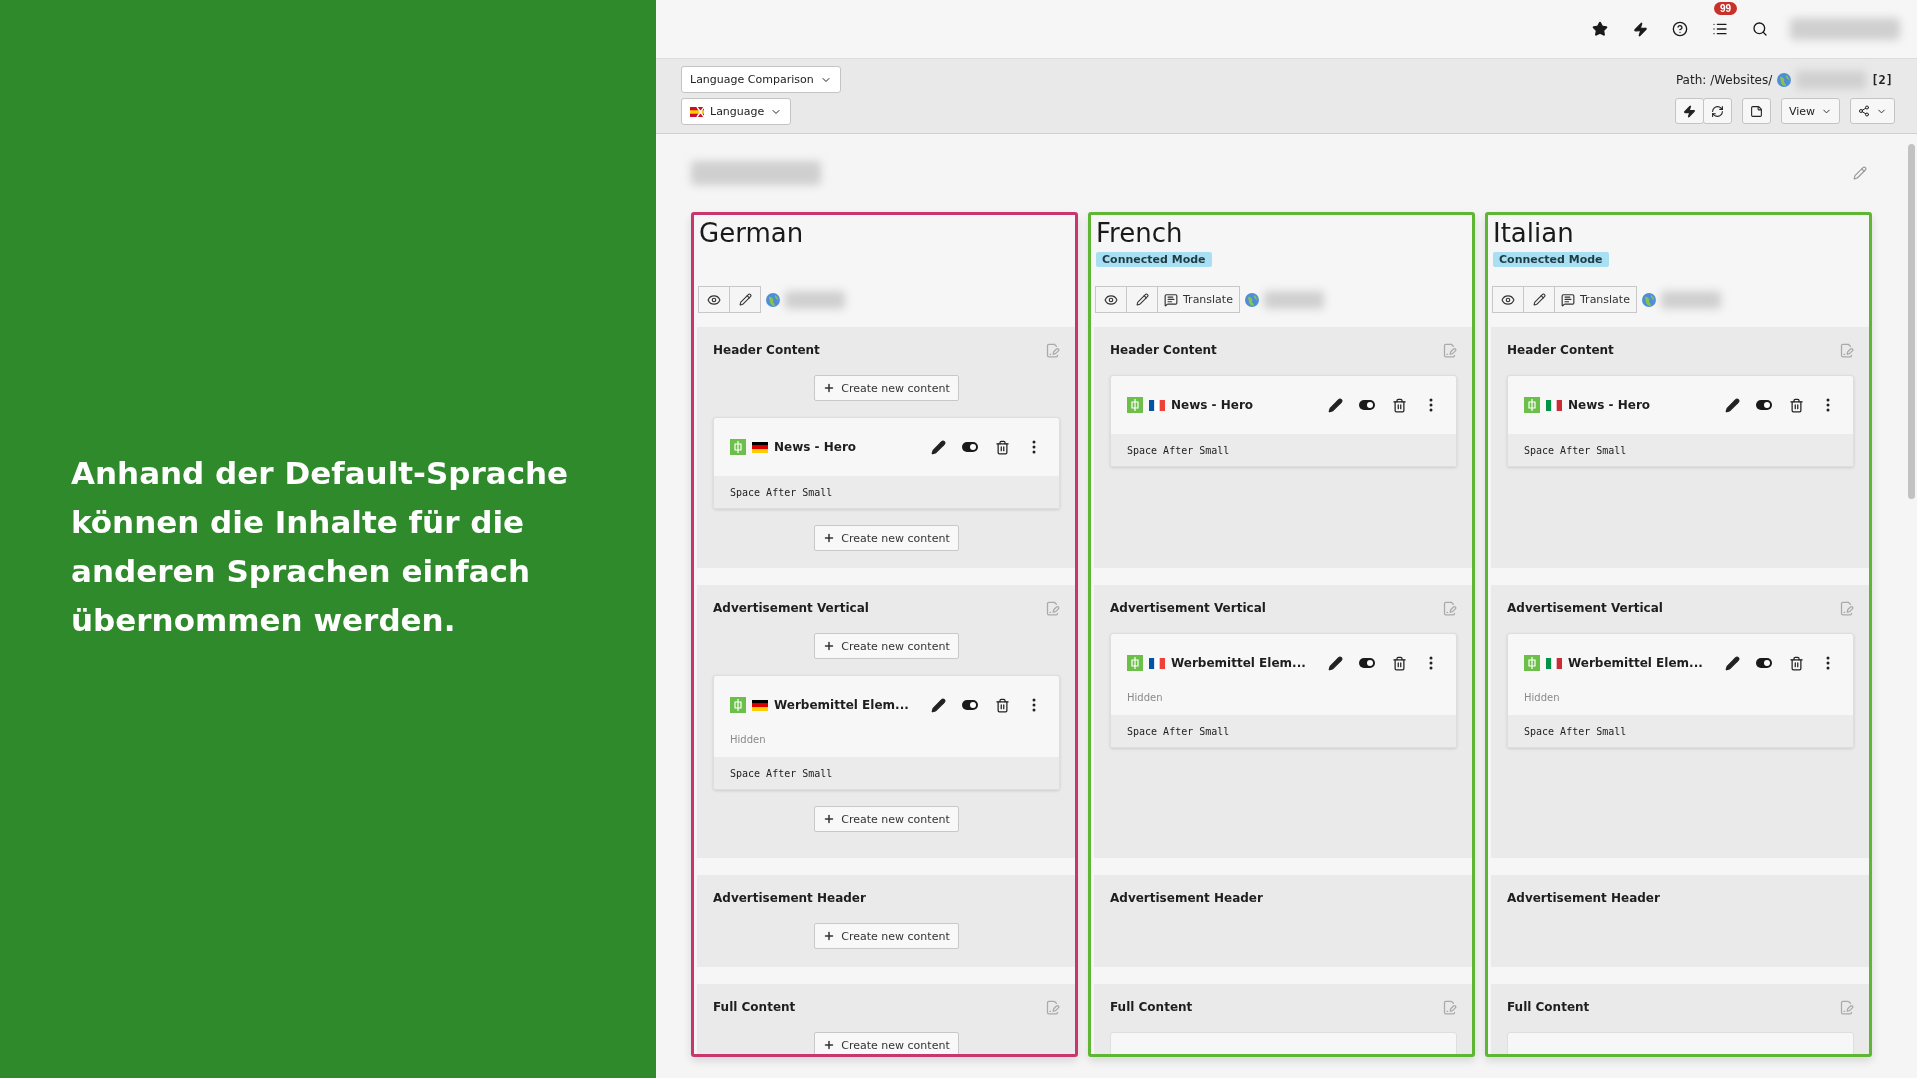 This screenshot has width=1917, height=1078. I want to click on intro-text: Anhand der Default-Sprache können die Inhalte für die anderen Sprachen einfach übernommen werden., so click(320, 547).